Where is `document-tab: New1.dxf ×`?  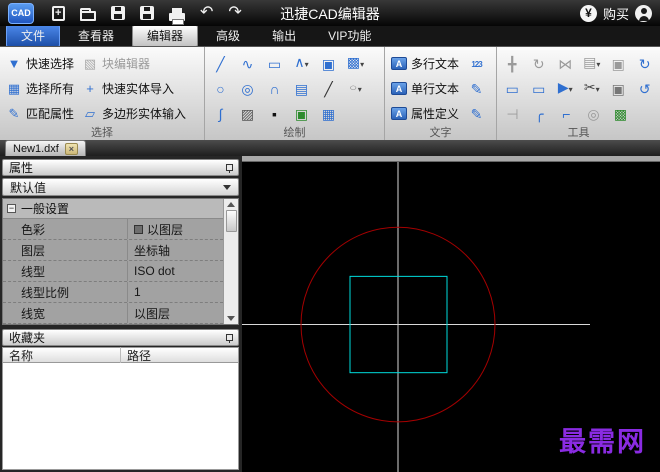
document-tab: New1.dxf × is located at coordinates (45, 148).